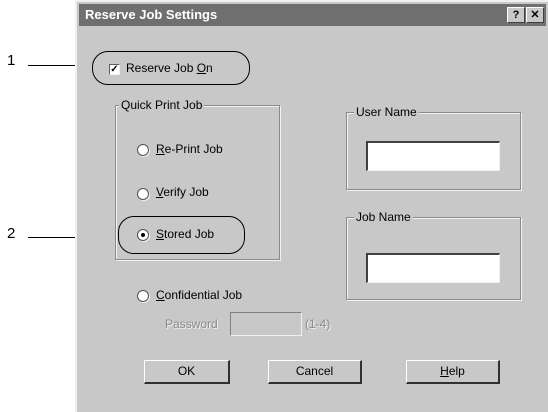 The image size is (548, 412). Describe the element at coordinates (11, 60) in the screenshot. I see `callout-number-1: 1` at that location.